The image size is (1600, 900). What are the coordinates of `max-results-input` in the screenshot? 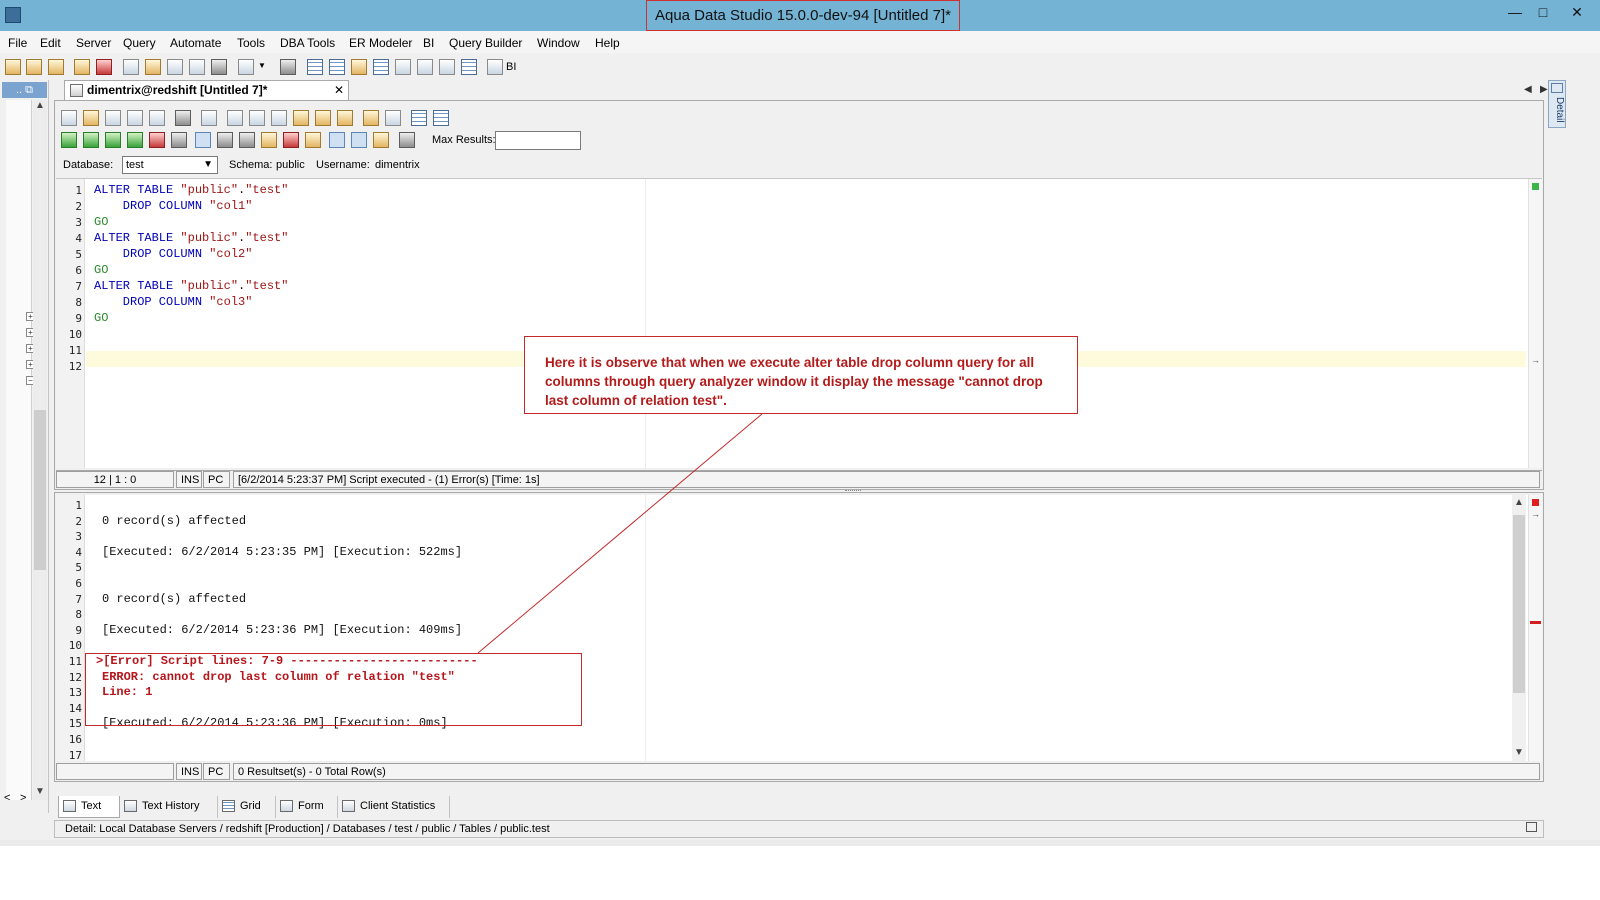 It's located at (538, 140).